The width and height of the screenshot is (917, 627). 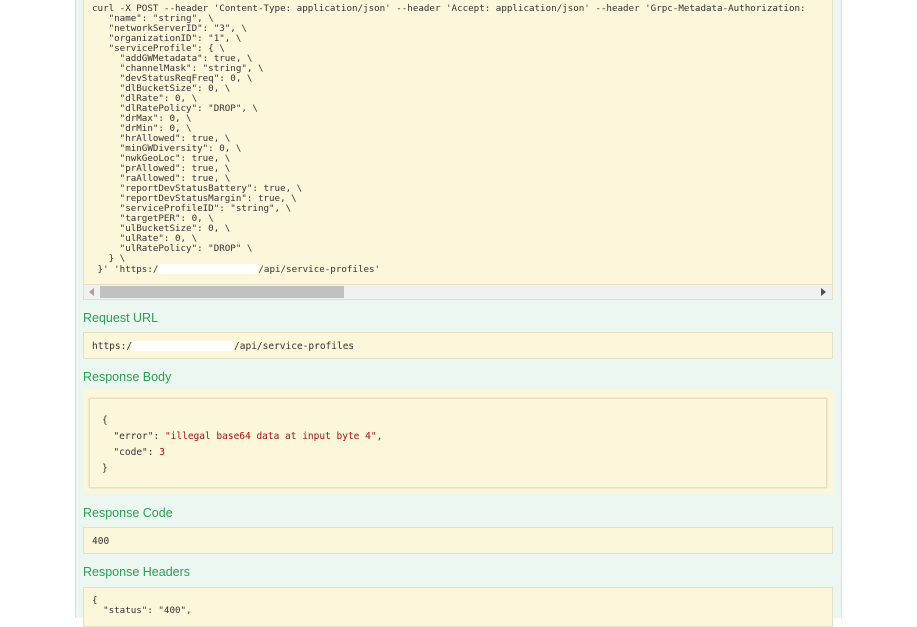 What do you see at coordinates (136, 452) in the screenshot?
I see `json-code-key: "code":` at bounding box center [136, 452].